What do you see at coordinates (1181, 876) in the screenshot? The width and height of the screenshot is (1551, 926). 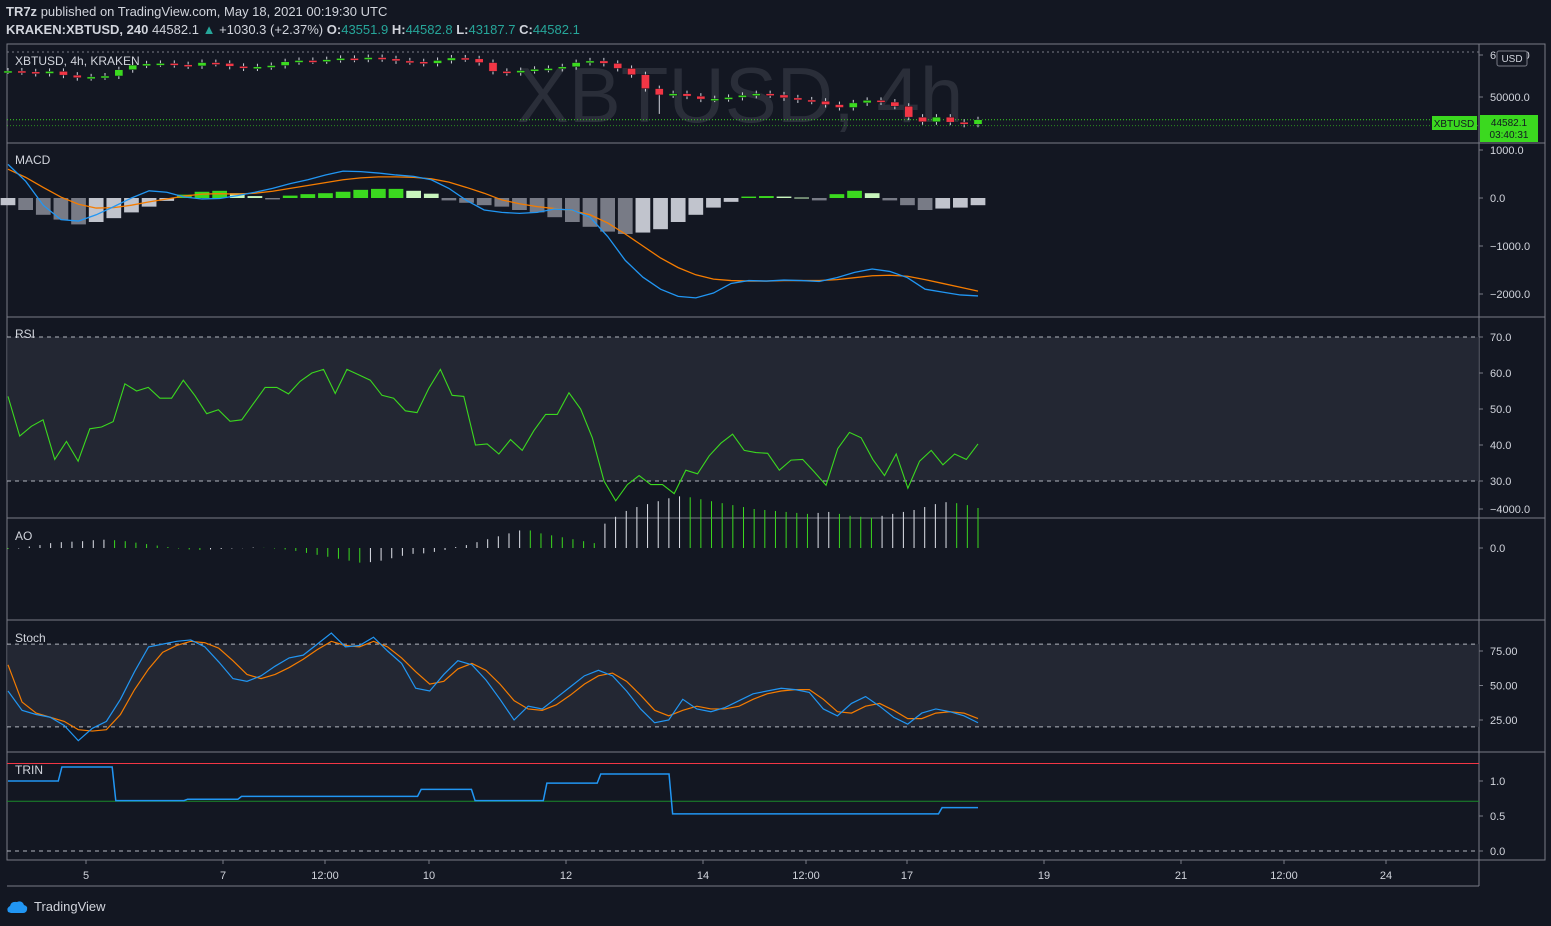 I see `x-tick-label: 21` at bounding box center [1181, 876].